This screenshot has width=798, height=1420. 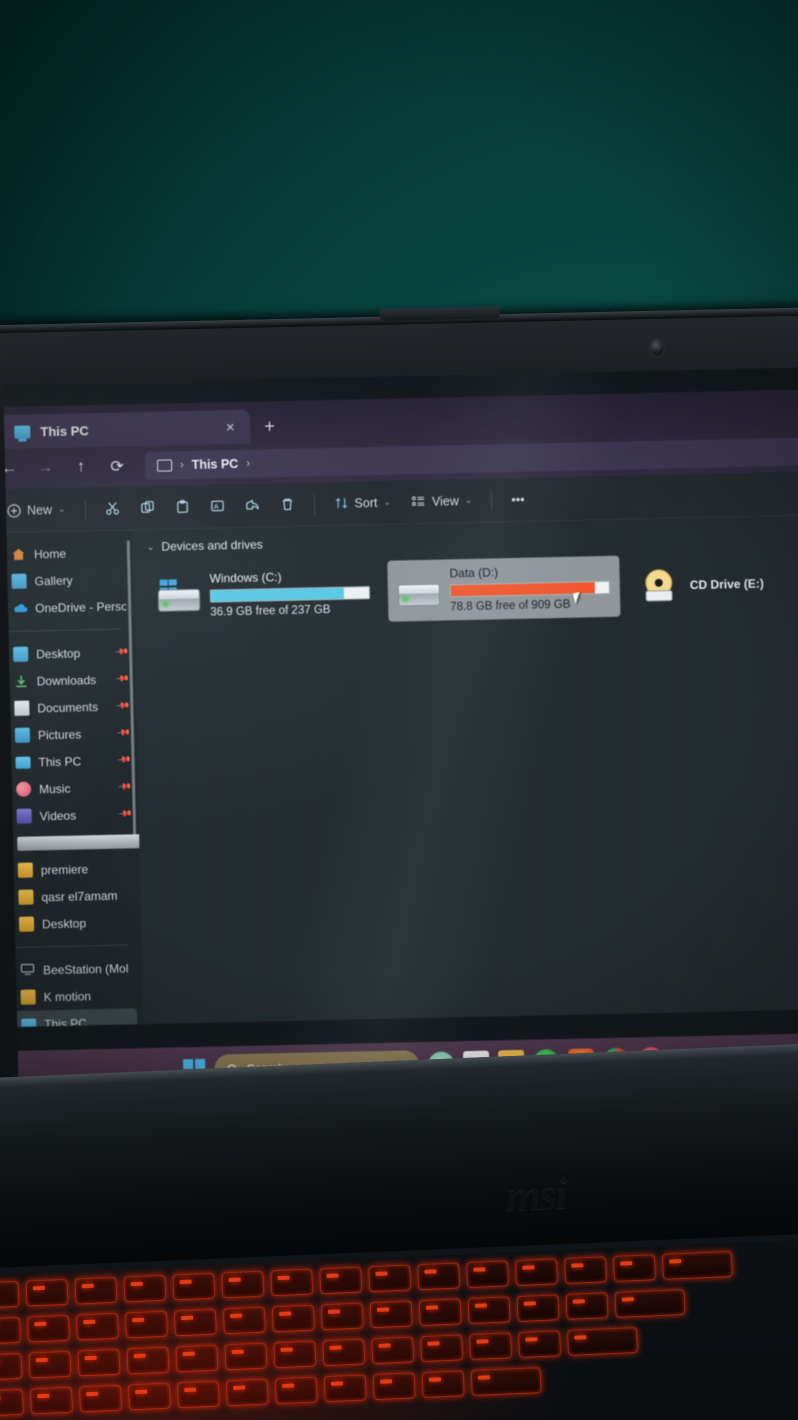 What do you see at coordinates (277, 594) in the screenshot?
I see `drive-capacity-fill` at bounding box center [277, 594].